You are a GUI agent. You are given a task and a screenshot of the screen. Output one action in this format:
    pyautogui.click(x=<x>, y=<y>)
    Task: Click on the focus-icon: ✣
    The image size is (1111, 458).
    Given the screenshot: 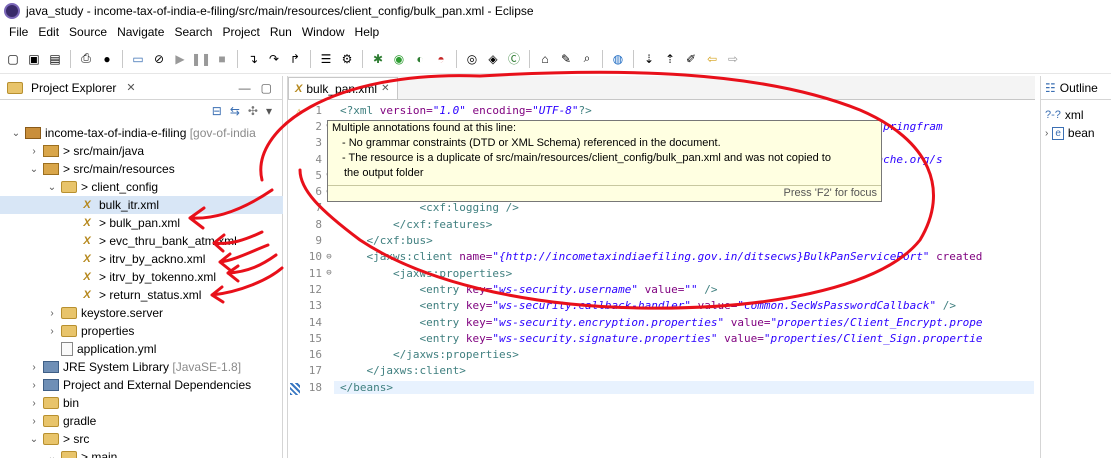 What is the action you would take?
    pyautogui.click(x=253, y=111)
    